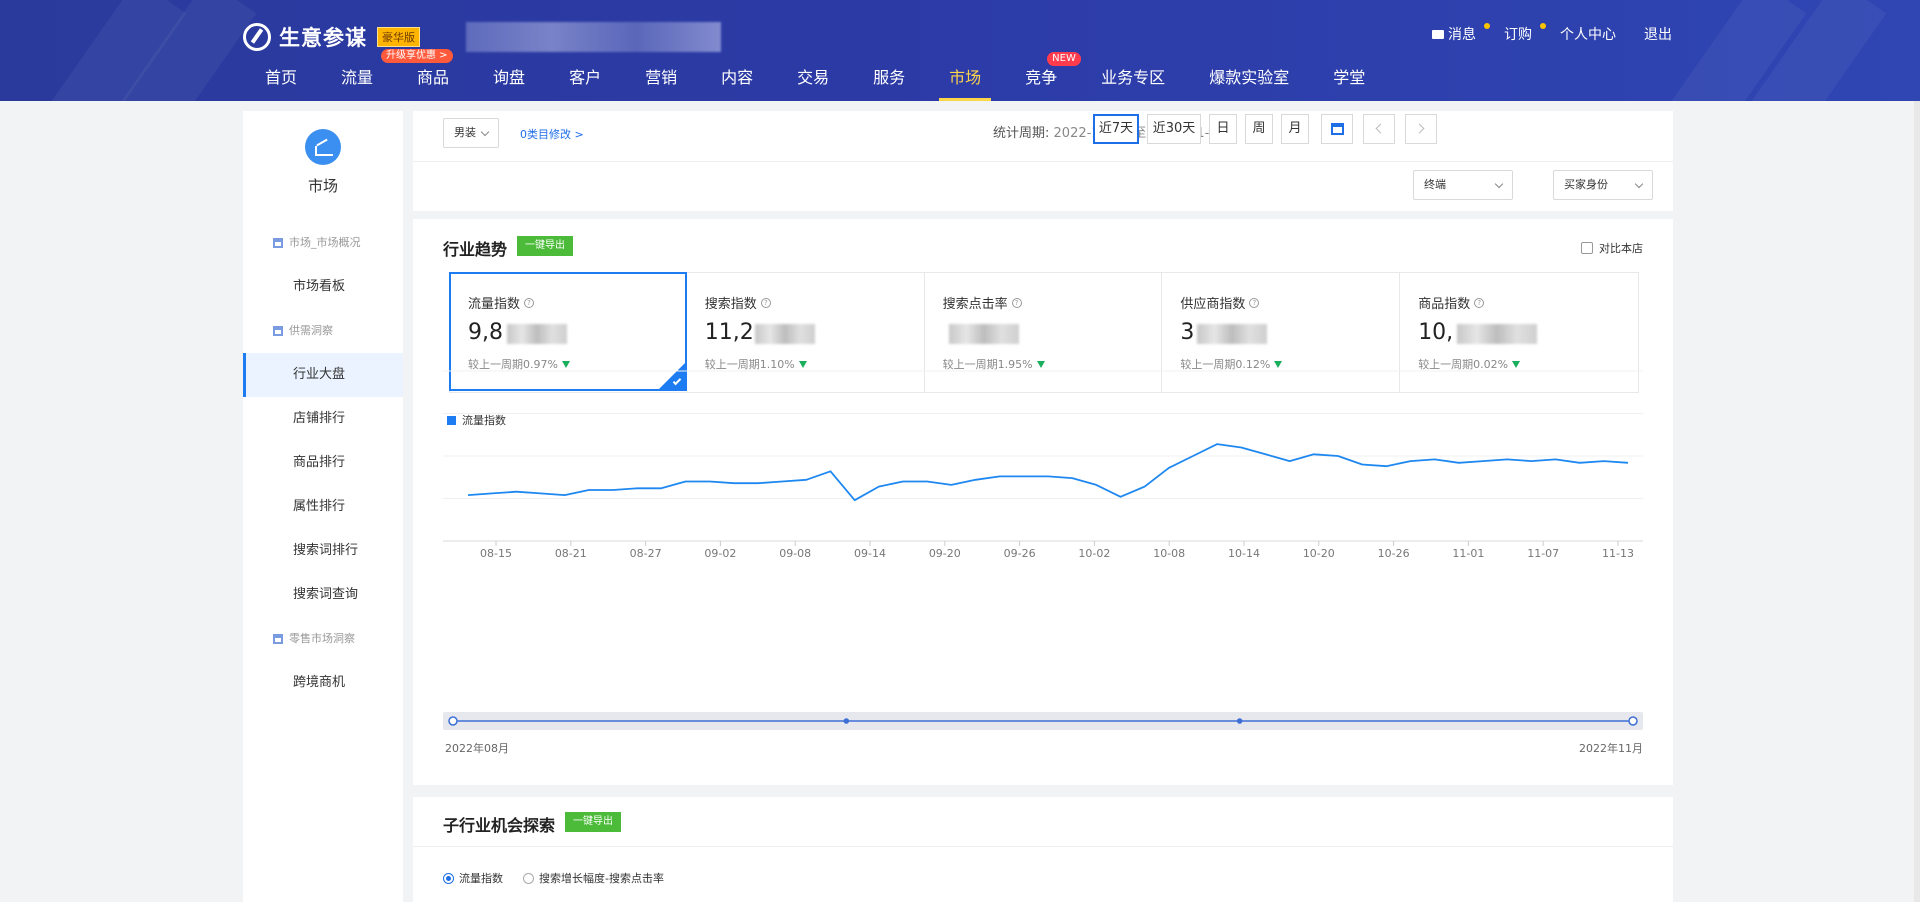 The width and height of the screenshot is (1920, 902). I want to click on sidebar-item: 搜索词查询, so click(323, 595).